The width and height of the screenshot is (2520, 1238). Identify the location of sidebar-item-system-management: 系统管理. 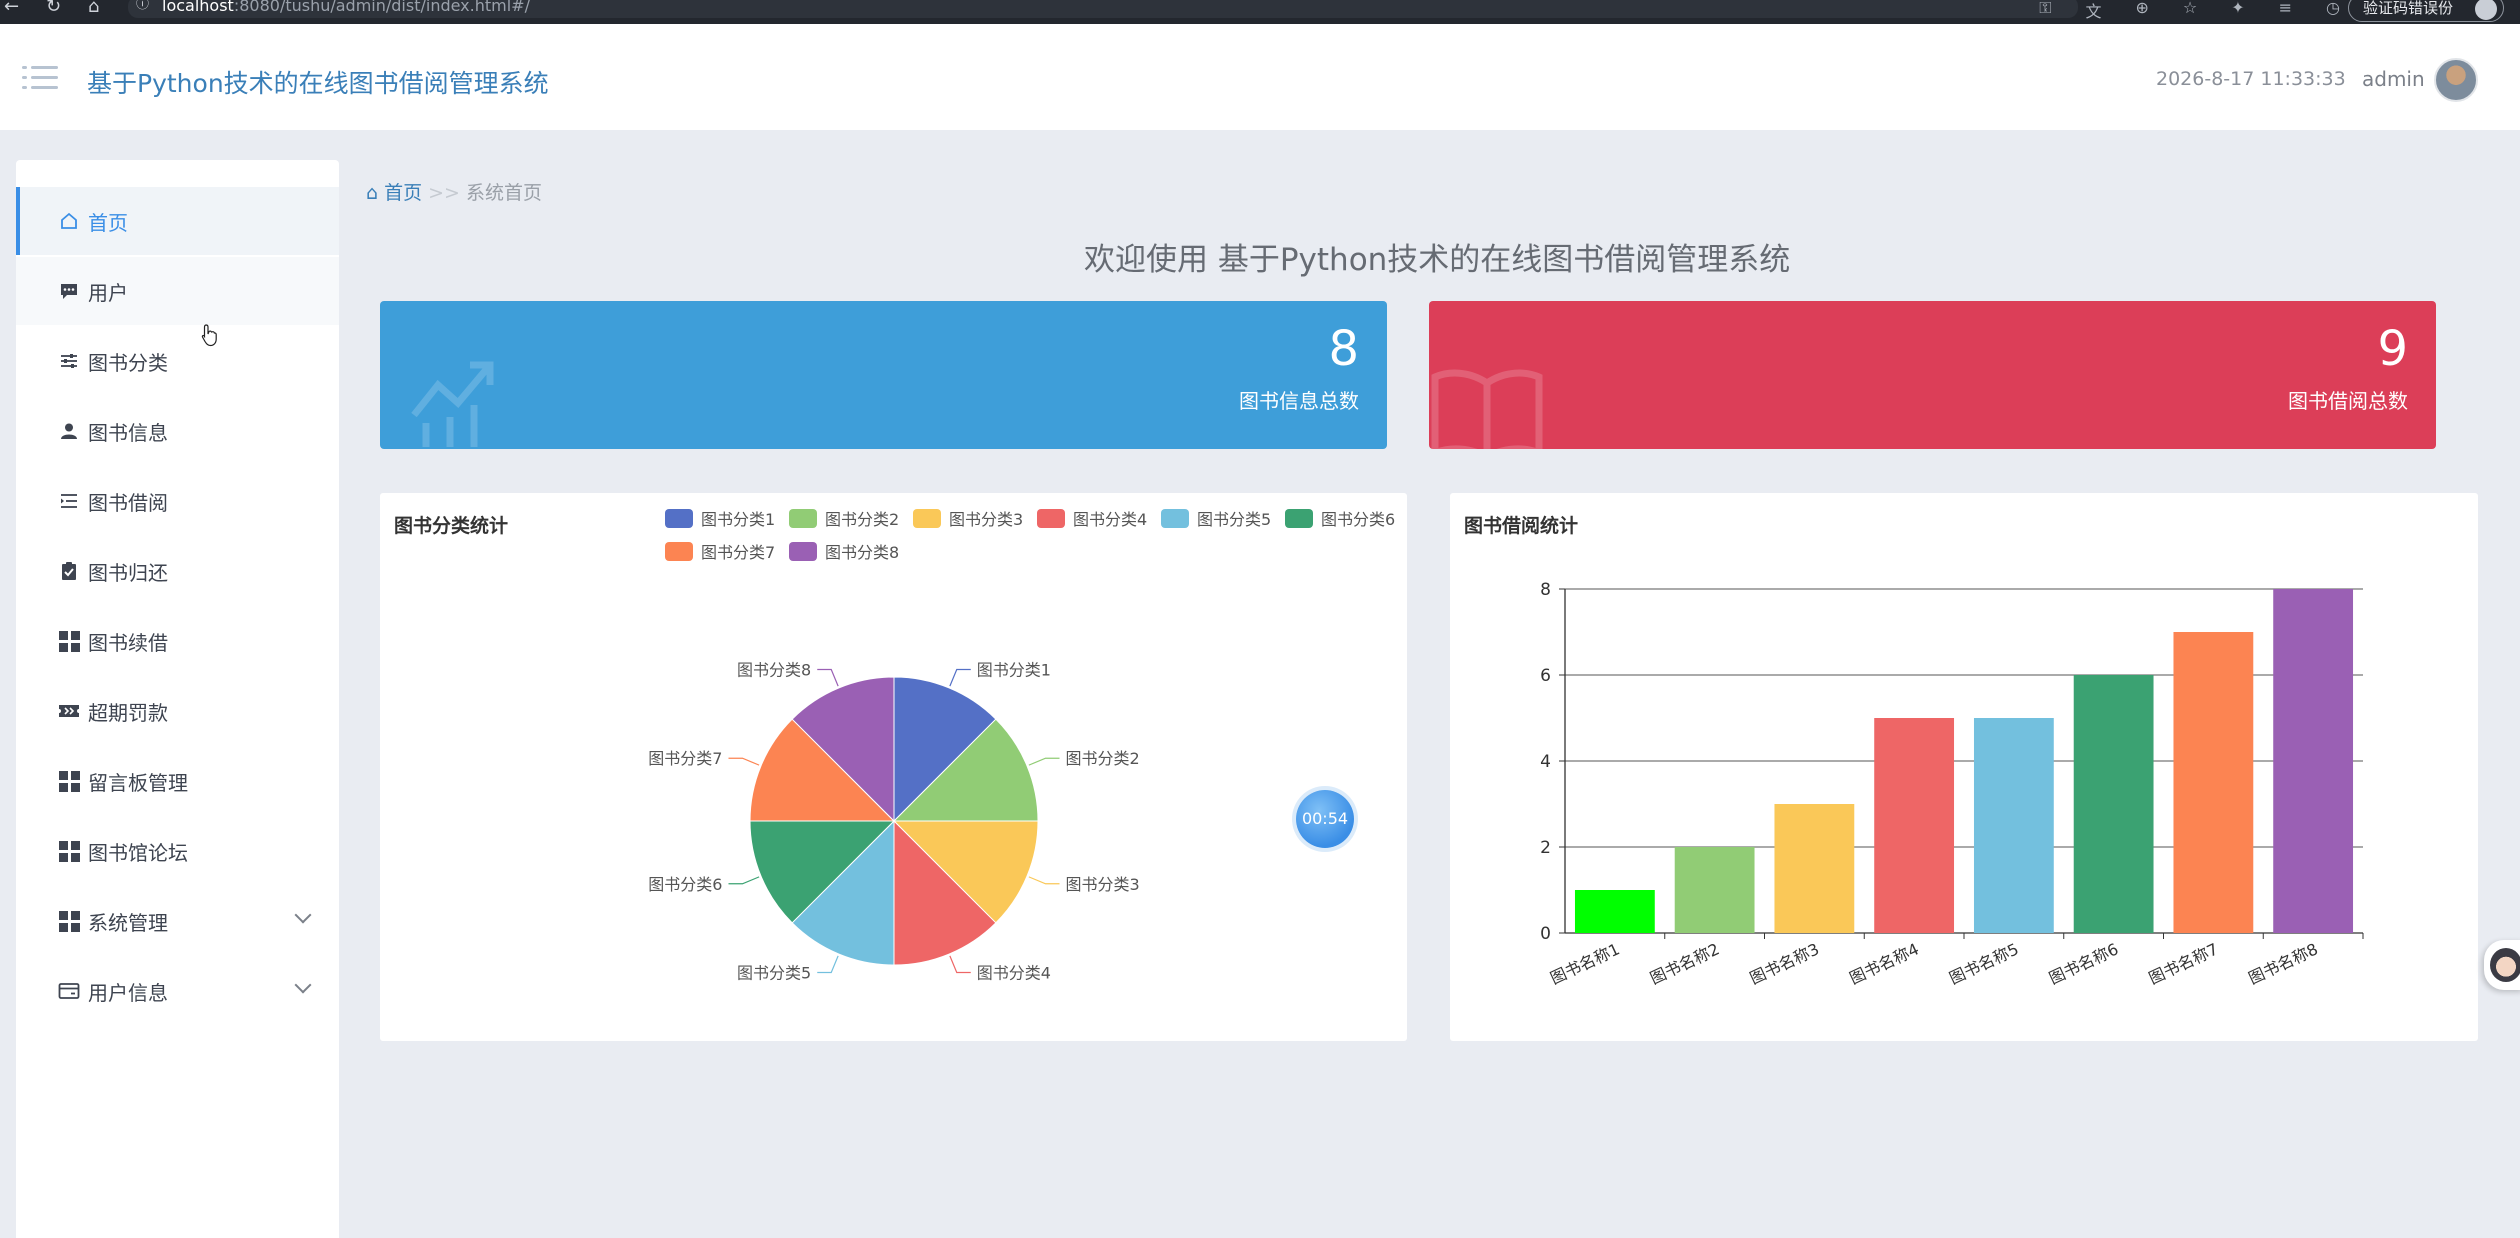
(177, 921).